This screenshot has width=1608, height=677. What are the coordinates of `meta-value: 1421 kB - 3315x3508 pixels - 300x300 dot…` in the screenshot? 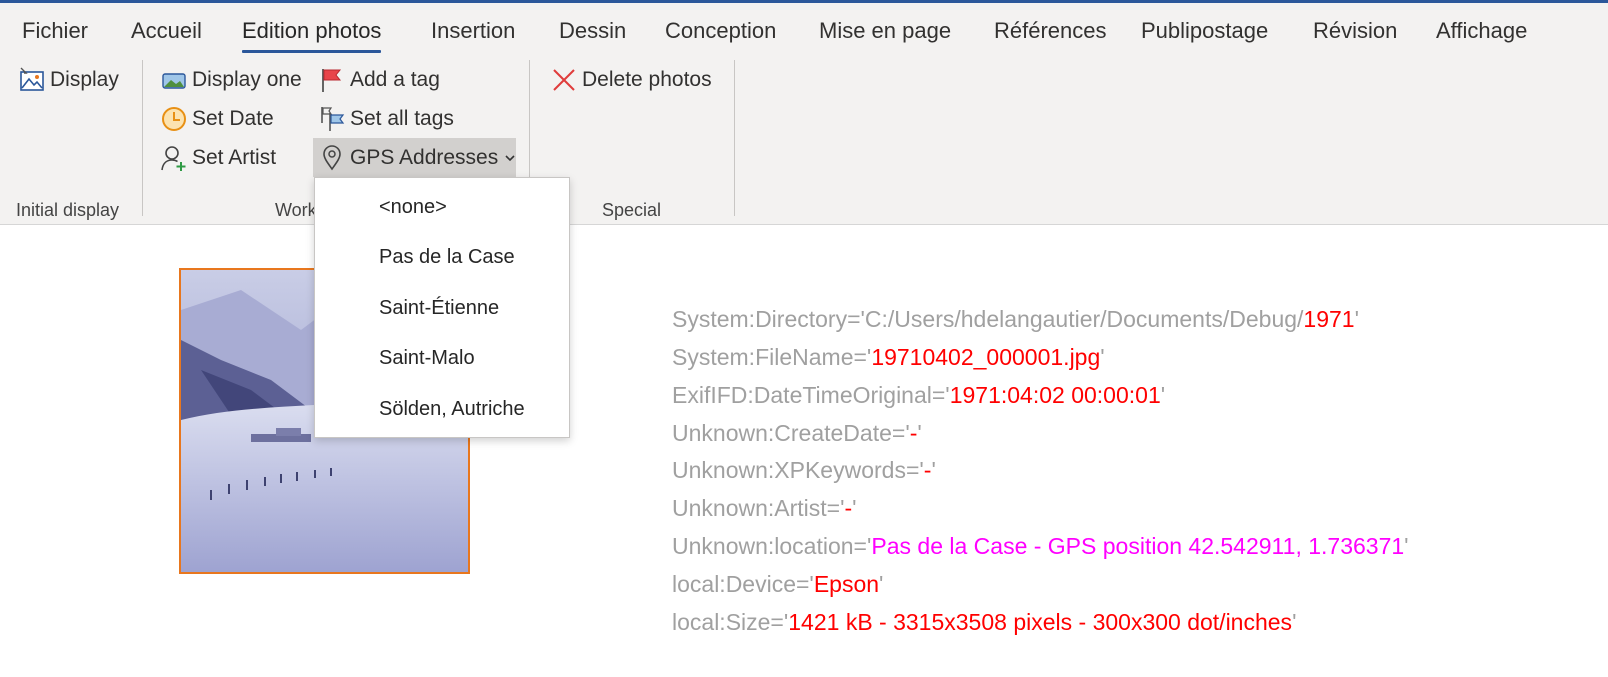 It's located at (1040, 622).